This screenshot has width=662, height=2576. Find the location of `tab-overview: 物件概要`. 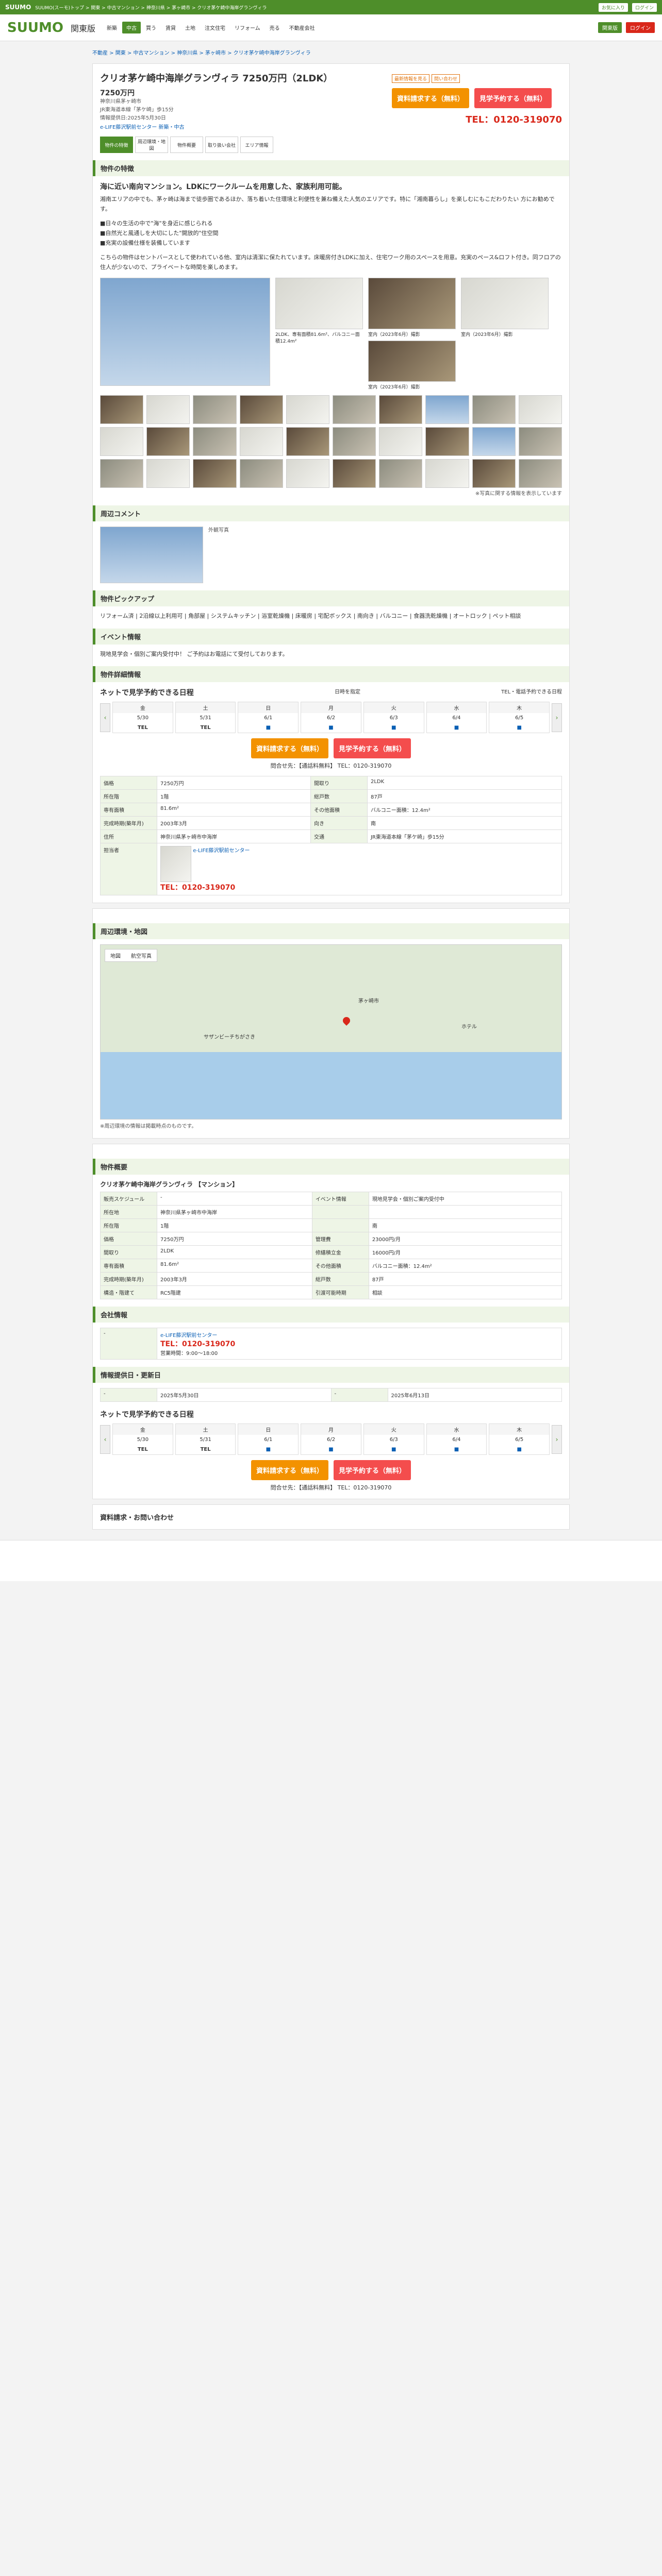

tab-overview: 物件概要 is located at coordinates (186, 145).